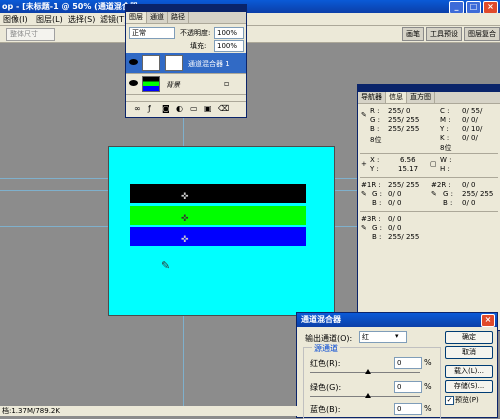  Describe the element at coordinates (174, 63) in the screenshot. I see `layer-mask-thumbnail` at that location.